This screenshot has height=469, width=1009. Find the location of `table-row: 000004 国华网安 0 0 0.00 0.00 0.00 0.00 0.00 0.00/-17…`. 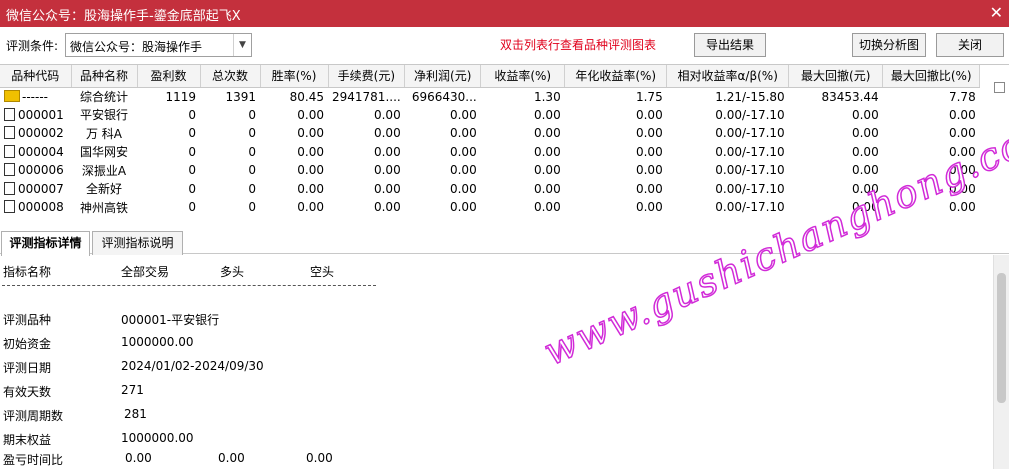

table-row: 000004 国华网安 0 0 0.00 0.00 0.00 0.00 0.00 0.00/-17… is located at coordinates (490, 152).